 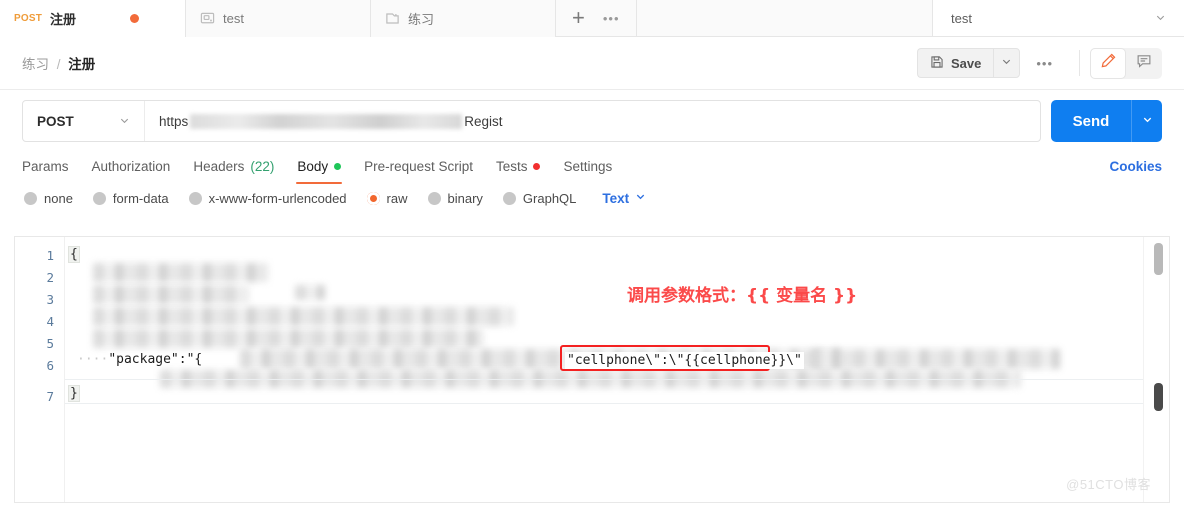 I want to click on line-number: 1, so click(x=50, y=255).